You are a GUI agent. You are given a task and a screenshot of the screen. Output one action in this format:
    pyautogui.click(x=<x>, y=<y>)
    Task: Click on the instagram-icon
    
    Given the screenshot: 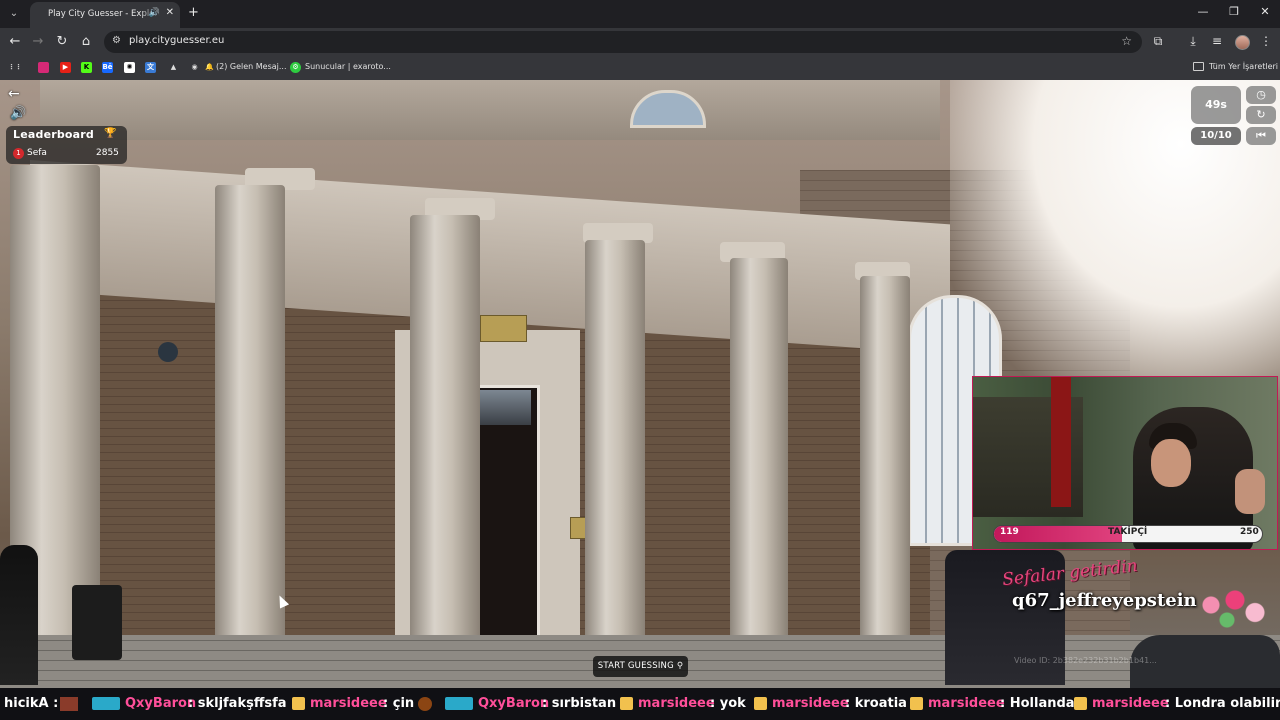 What is the action you would take?
    pyautogui.click(x=43, y=67)
    